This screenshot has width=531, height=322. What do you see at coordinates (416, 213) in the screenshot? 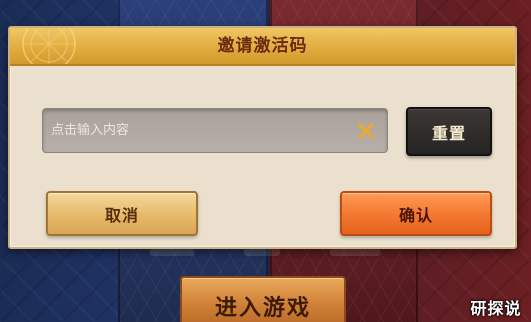
I see `confirm-button: 确认` at bounding box center [416, 213].